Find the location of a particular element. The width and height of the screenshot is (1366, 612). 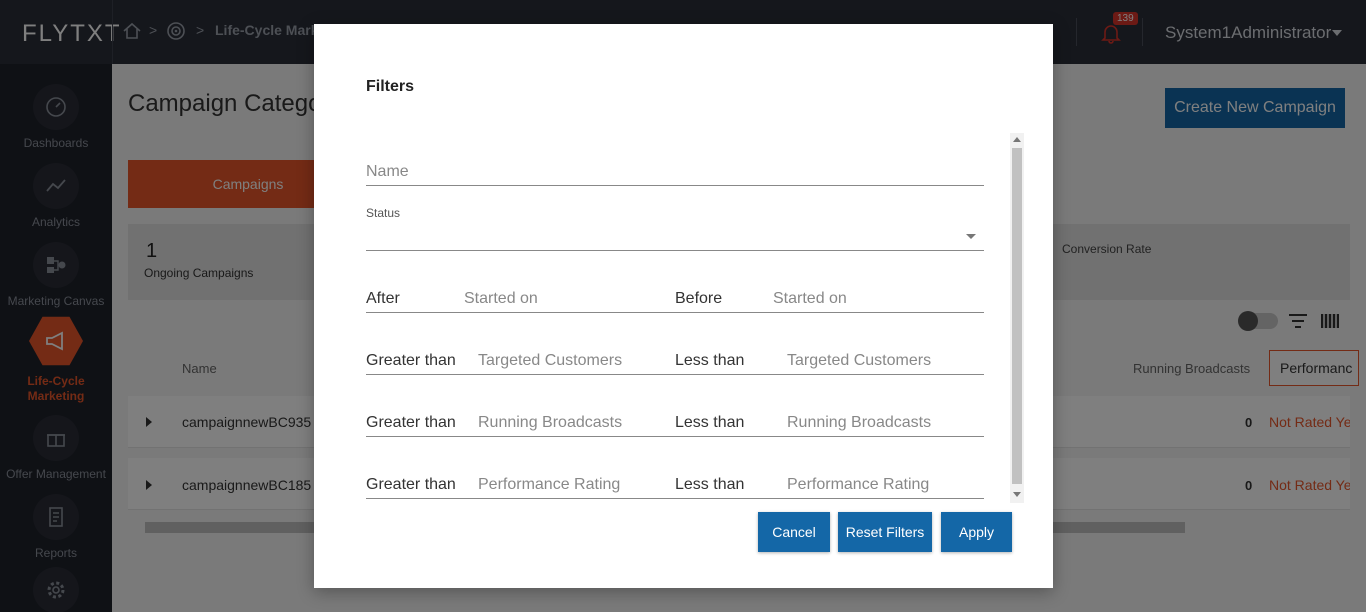

status-label: Status is located at coordinates (383, 213).